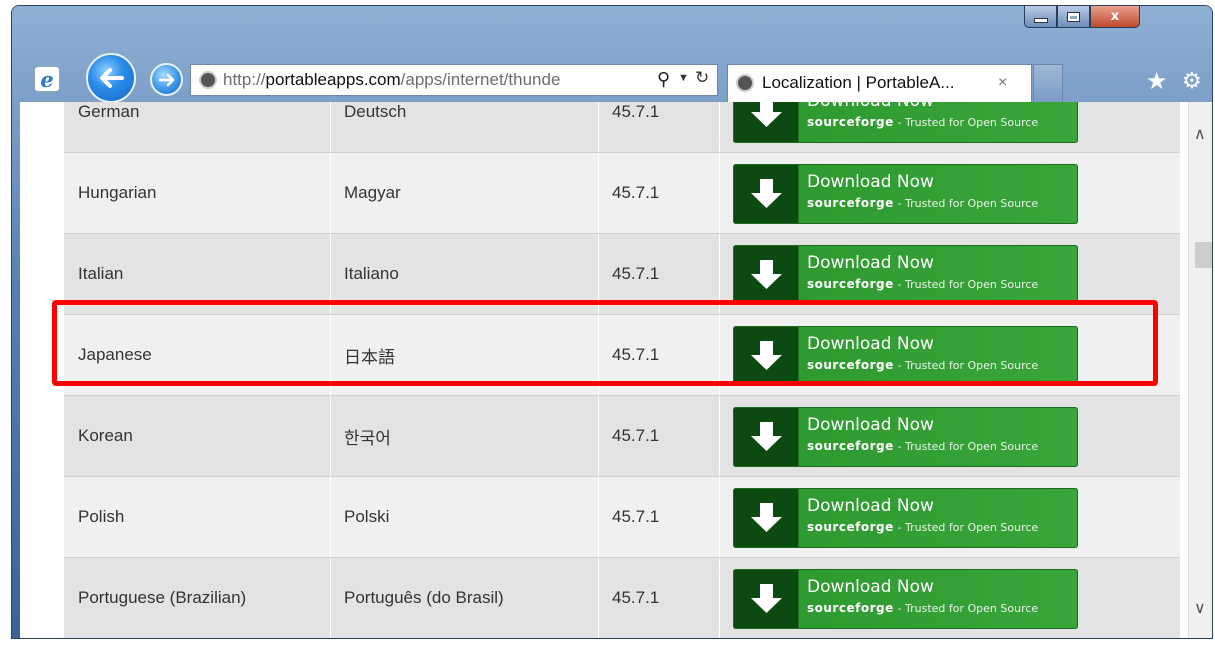 This screenshot has width=1215, height=646. I want to click on native-name: Deutsch, so click(375, 111).